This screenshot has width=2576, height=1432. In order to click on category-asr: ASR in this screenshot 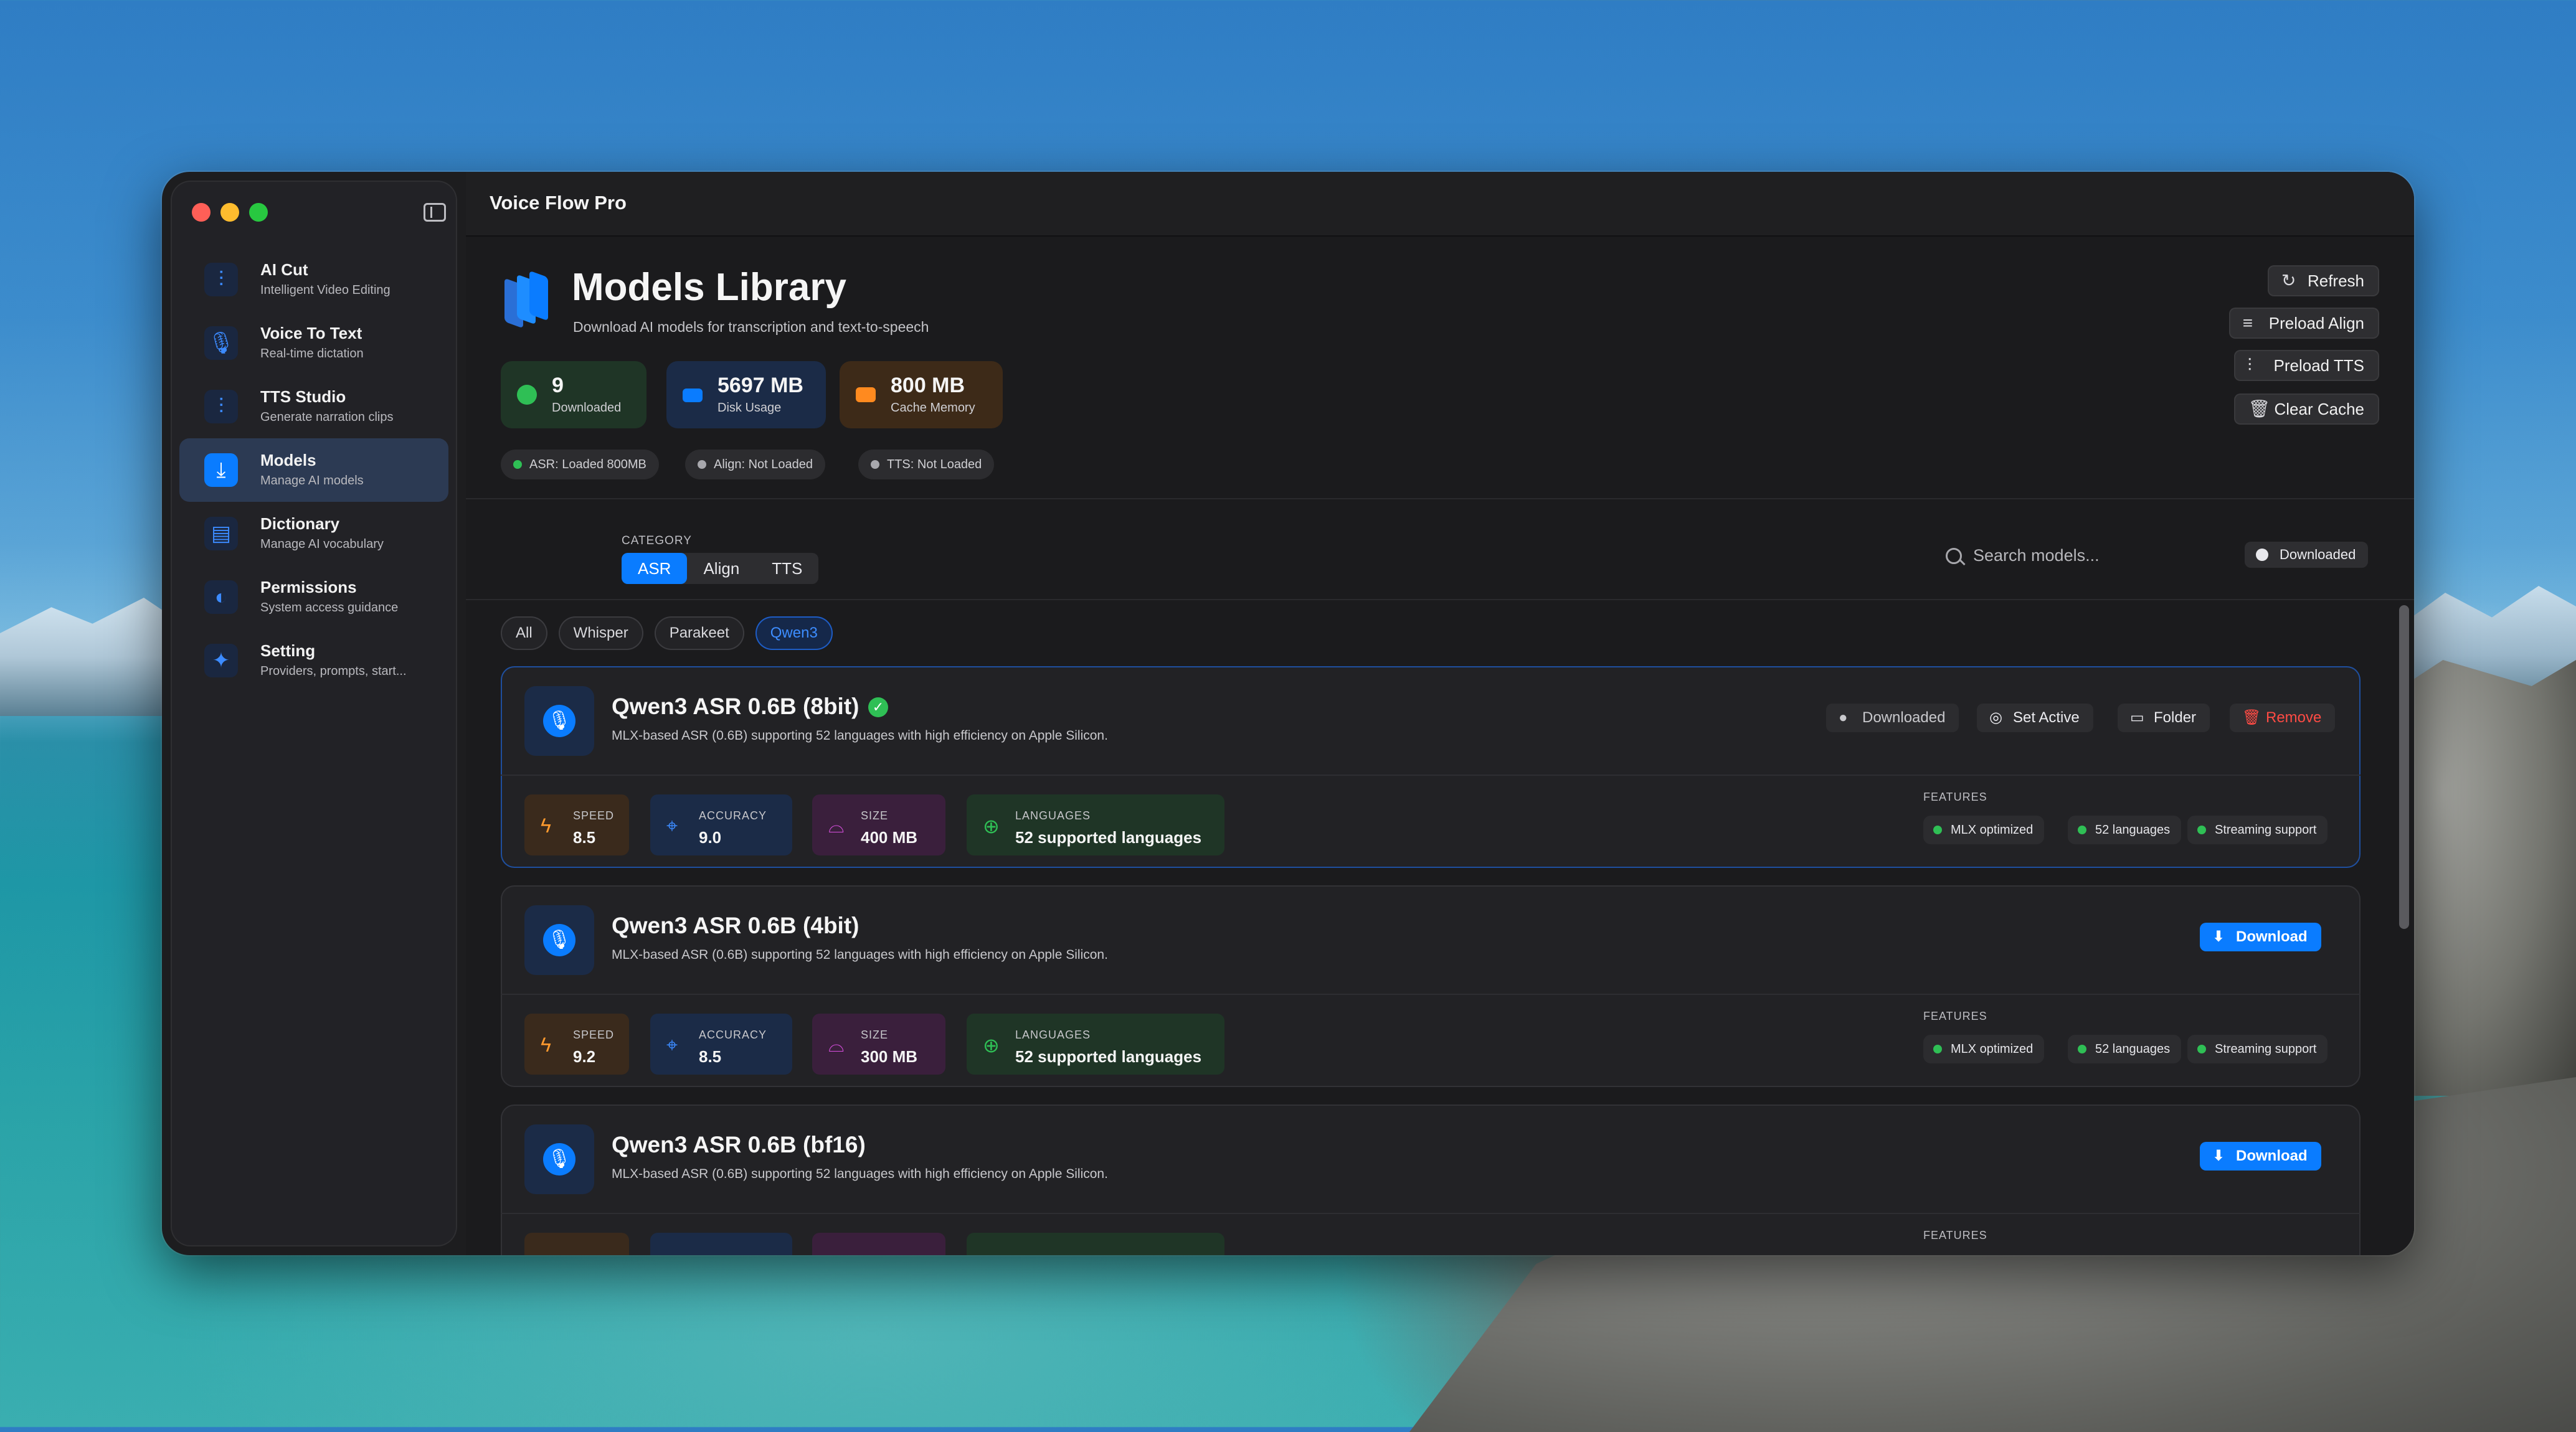, I will do `click(655, 568)`.